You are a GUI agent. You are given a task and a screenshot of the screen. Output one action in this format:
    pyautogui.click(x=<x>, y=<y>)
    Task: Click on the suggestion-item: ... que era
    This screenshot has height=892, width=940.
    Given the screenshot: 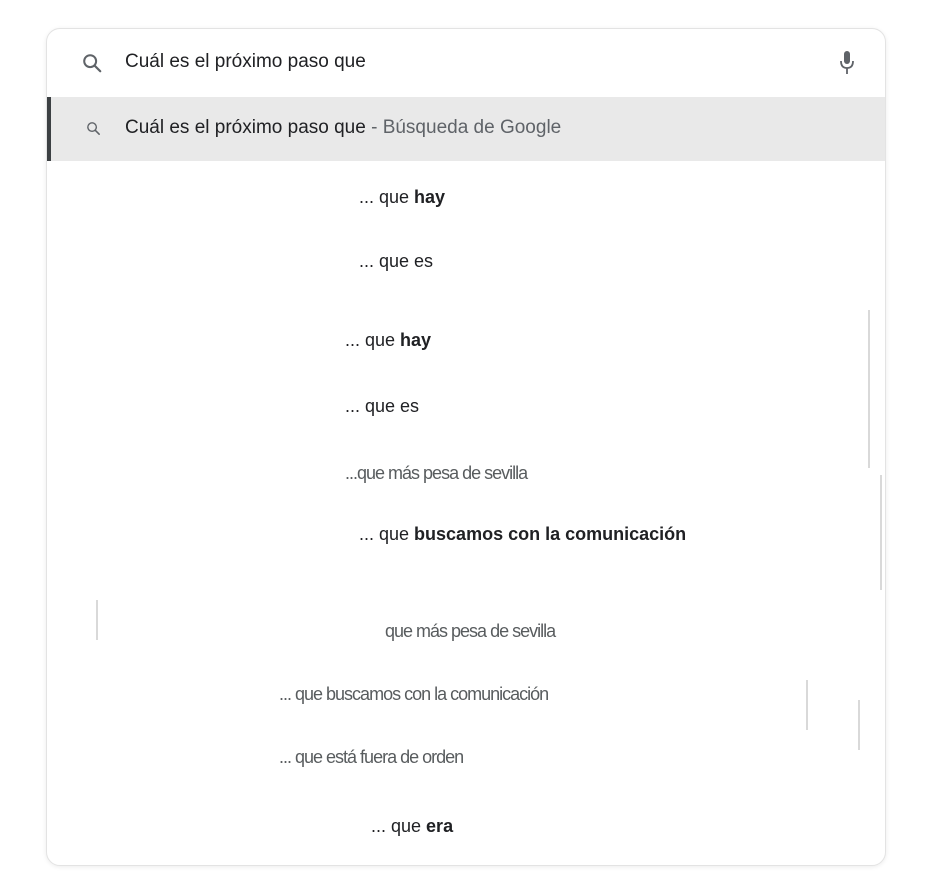 What is the action you would take?
    pyautogui.click(x=412, y=826)
    